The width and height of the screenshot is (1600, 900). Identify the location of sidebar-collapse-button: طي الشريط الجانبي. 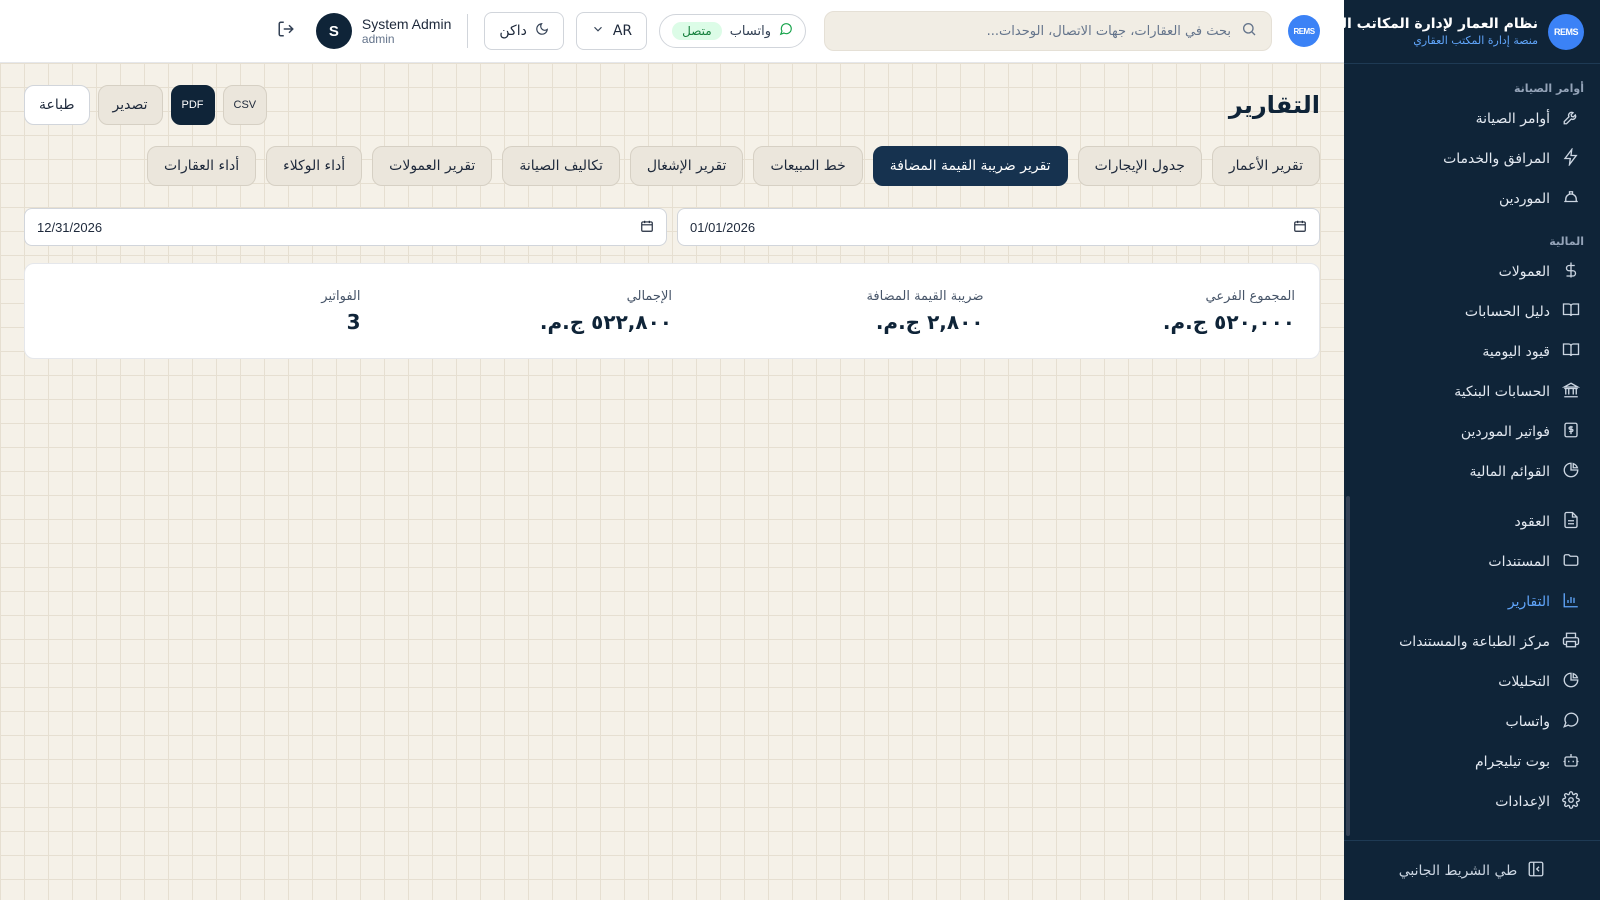
(1472, 870).